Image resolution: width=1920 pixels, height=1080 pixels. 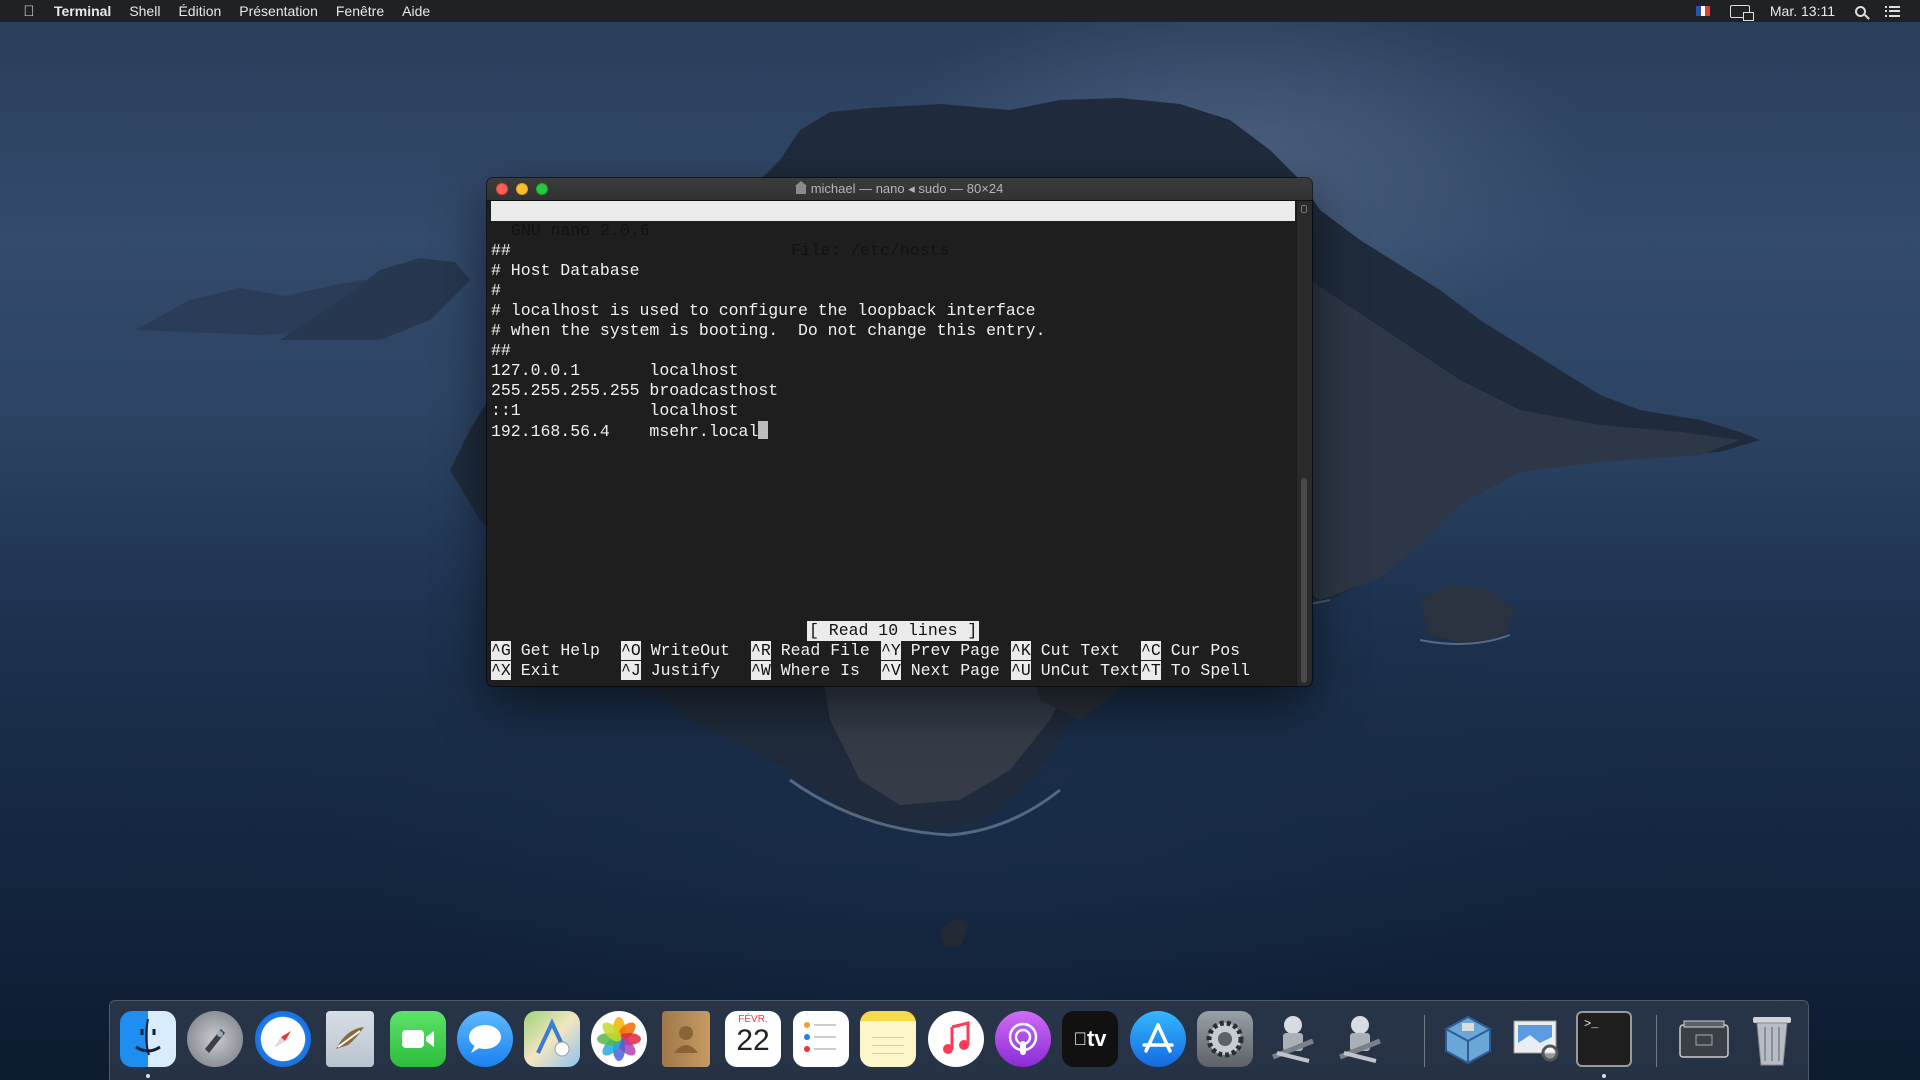 What do you see at coordinates (1468, 1039) in the screenshot?
I see `dock-virtualbox-icon` at bounding box center [1468, 1039].